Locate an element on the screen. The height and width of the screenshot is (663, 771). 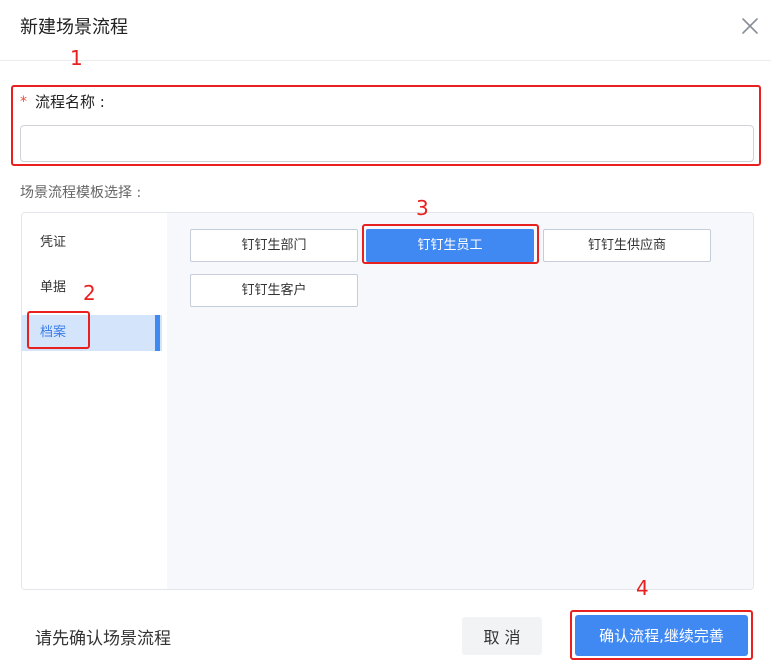
flow-name-label: 流程名称 : is located at coordinates (70, 102).